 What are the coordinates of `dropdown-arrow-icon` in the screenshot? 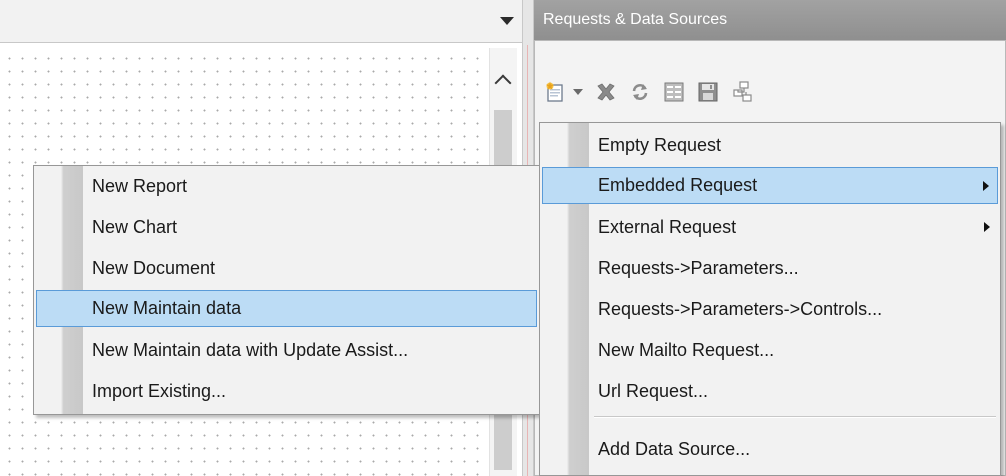 It's located at (507, 21).